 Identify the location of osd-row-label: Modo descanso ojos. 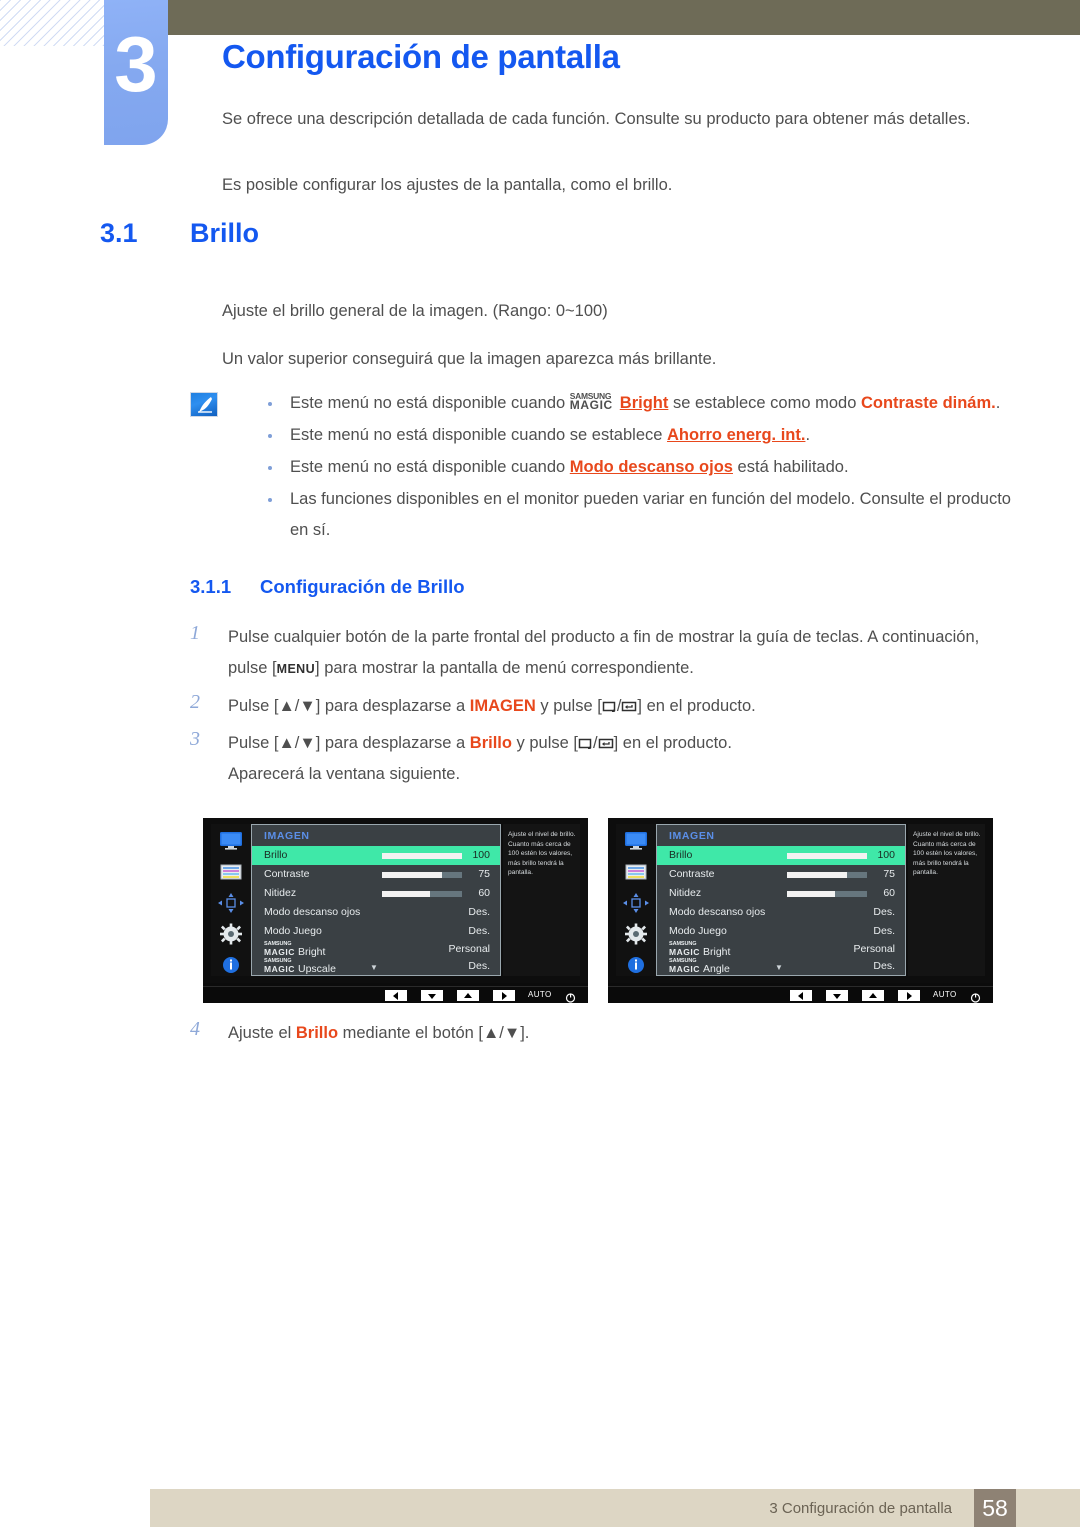
(717, 912).